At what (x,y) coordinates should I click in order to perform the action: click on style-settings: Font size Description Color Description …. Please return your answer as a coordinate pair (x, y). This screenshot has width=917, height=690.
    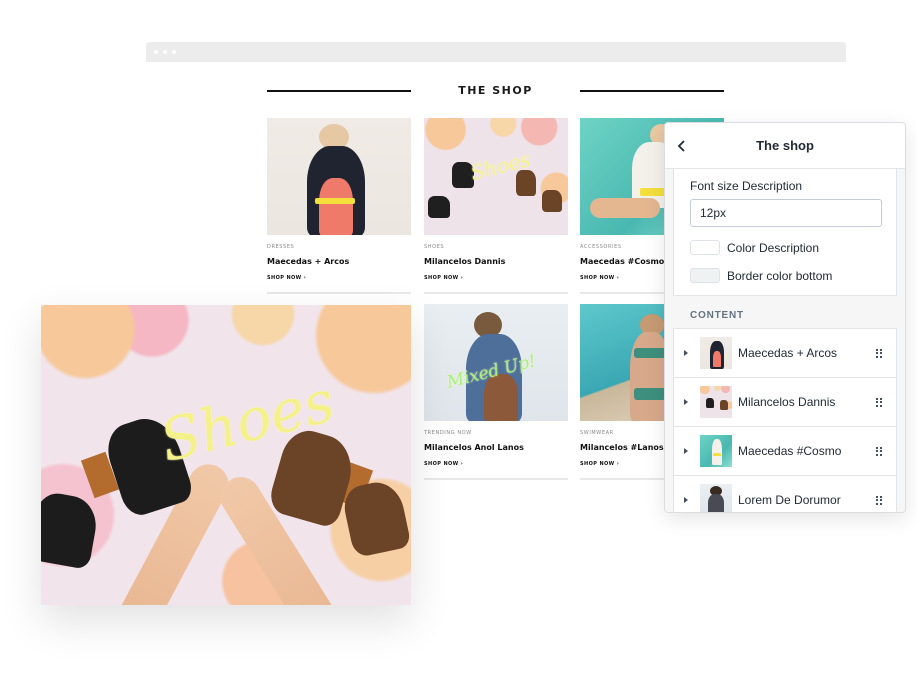
    Looking at the image, I should click on (785, 232).